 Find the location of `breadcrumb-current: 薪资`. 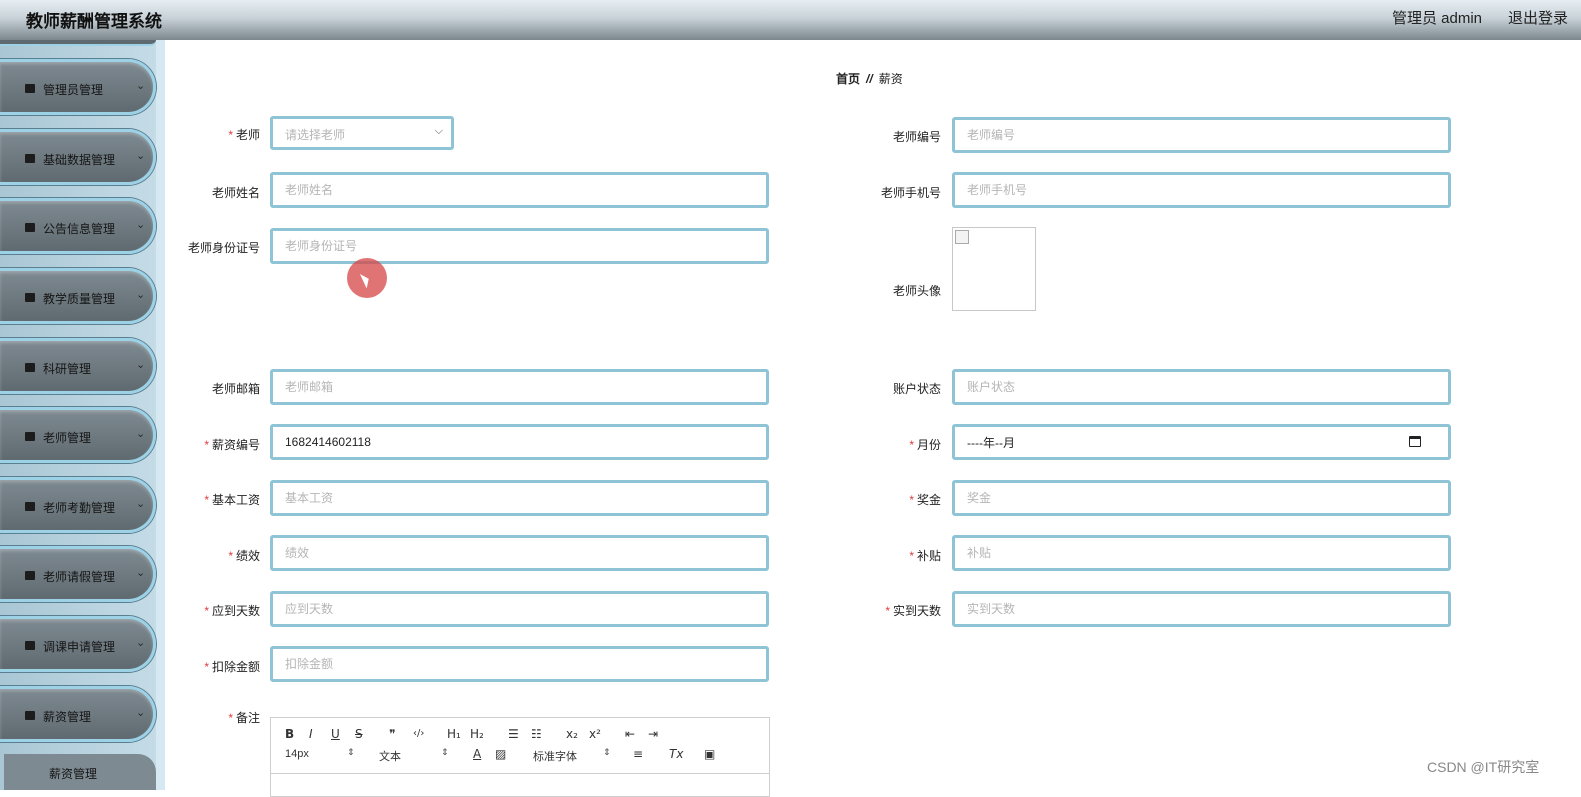

breadcrumb-current: 薪资 is located at coordinates (890, 79).